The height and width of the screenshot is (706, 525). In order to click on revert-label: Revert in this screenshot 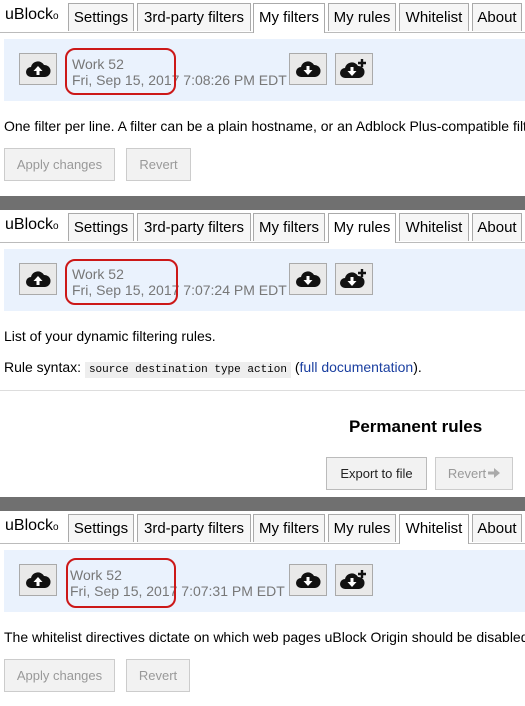, I will do `click(467, 473)`.